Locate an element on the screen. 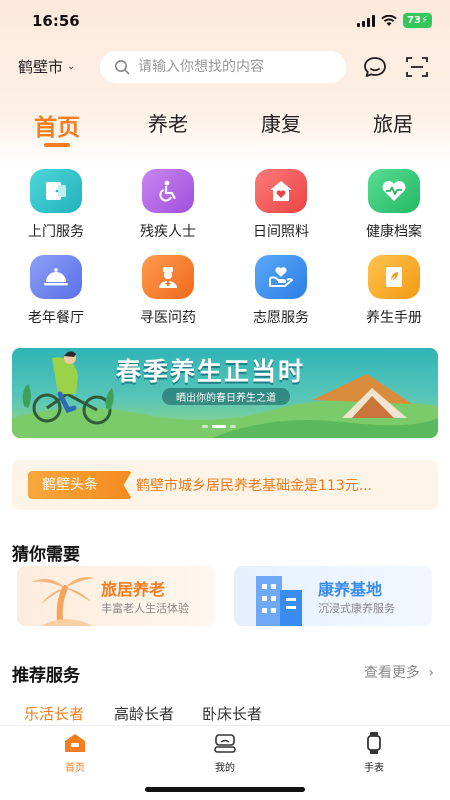 Image resolution: width=450 pixels, height=800 pixels. search-input is located at coordinates (238, 67).